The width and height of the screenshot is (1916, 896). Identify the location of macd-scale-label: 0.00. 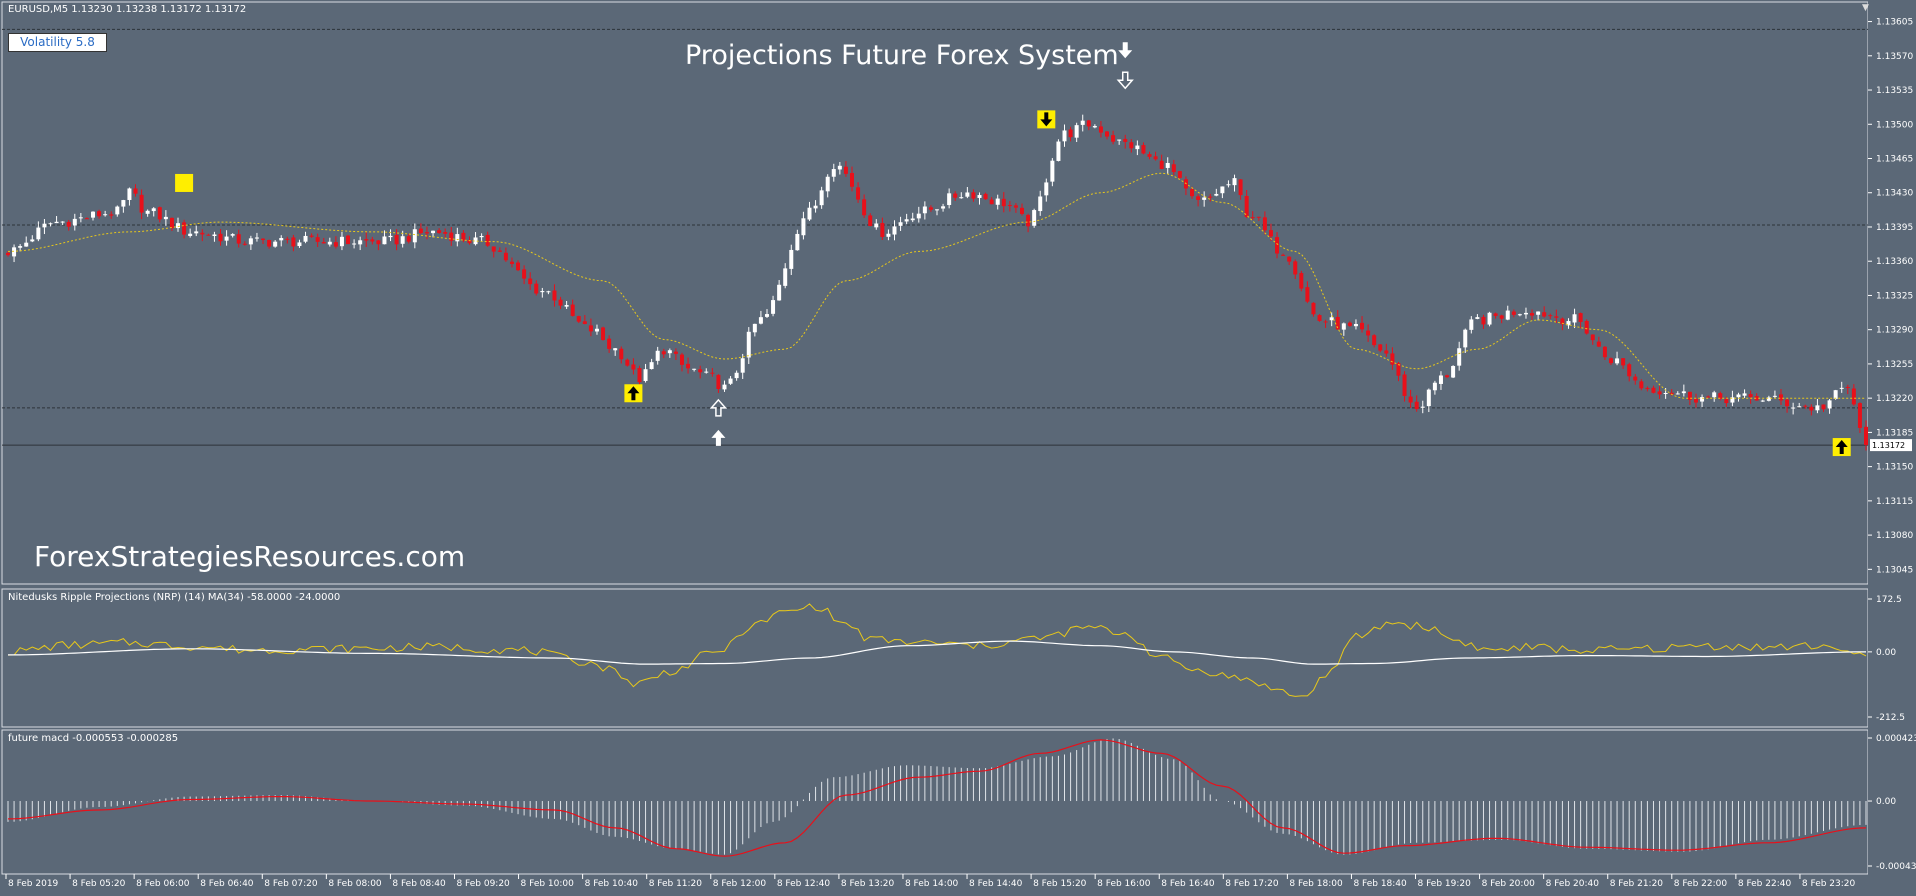
(1886, 802).